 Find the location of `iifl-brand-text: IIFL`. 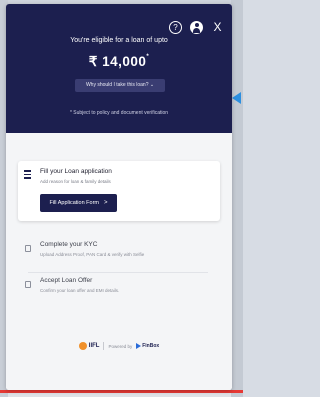

iifl-brand-text: IIFL is located at coordinates (94, 346).